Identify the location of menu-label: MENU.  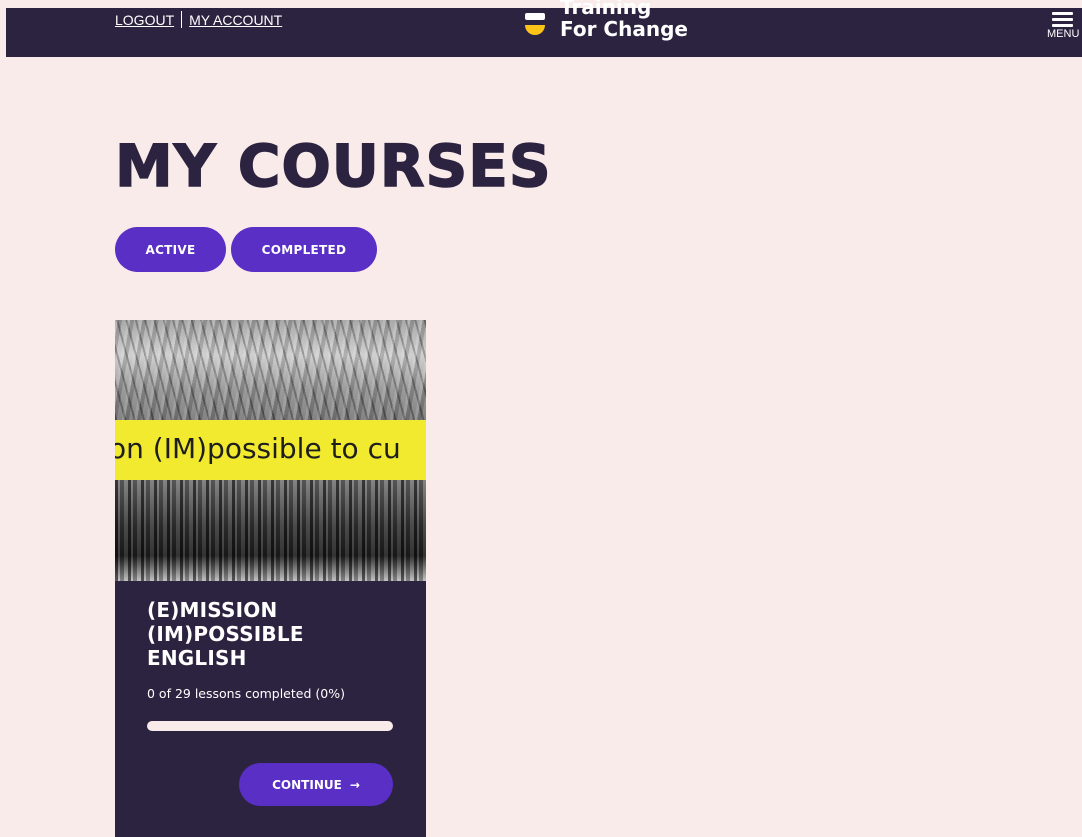
(1063, 34).